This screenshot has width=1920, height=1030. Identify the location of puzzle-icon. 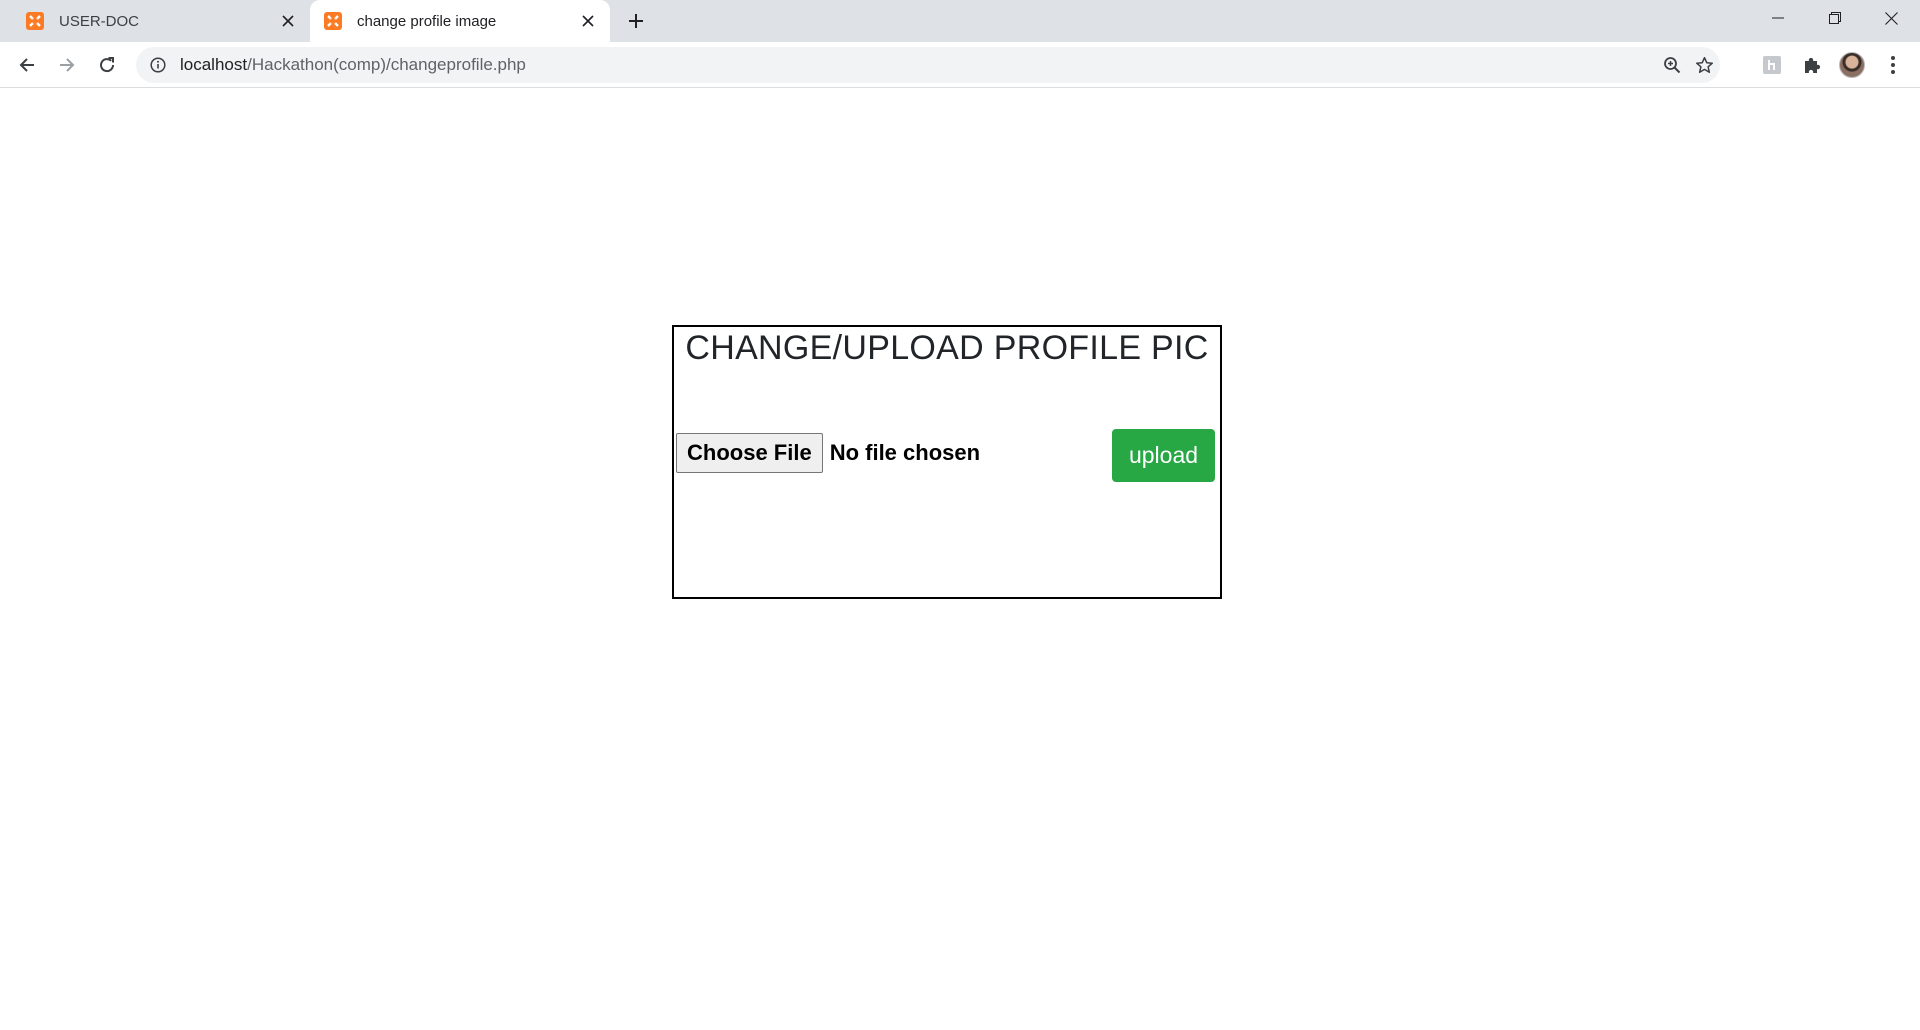
(1813, 65).